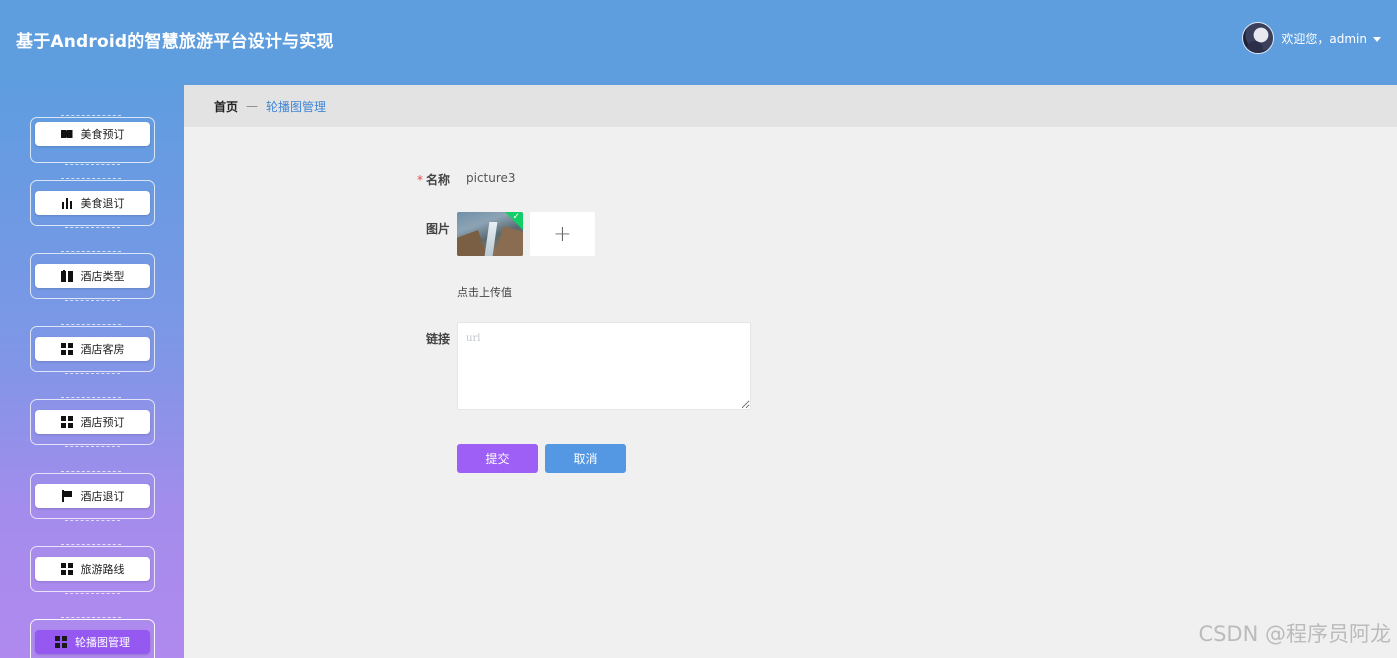  I want to click on sidebar-item-label: 酒店类型, so click(102, 276).